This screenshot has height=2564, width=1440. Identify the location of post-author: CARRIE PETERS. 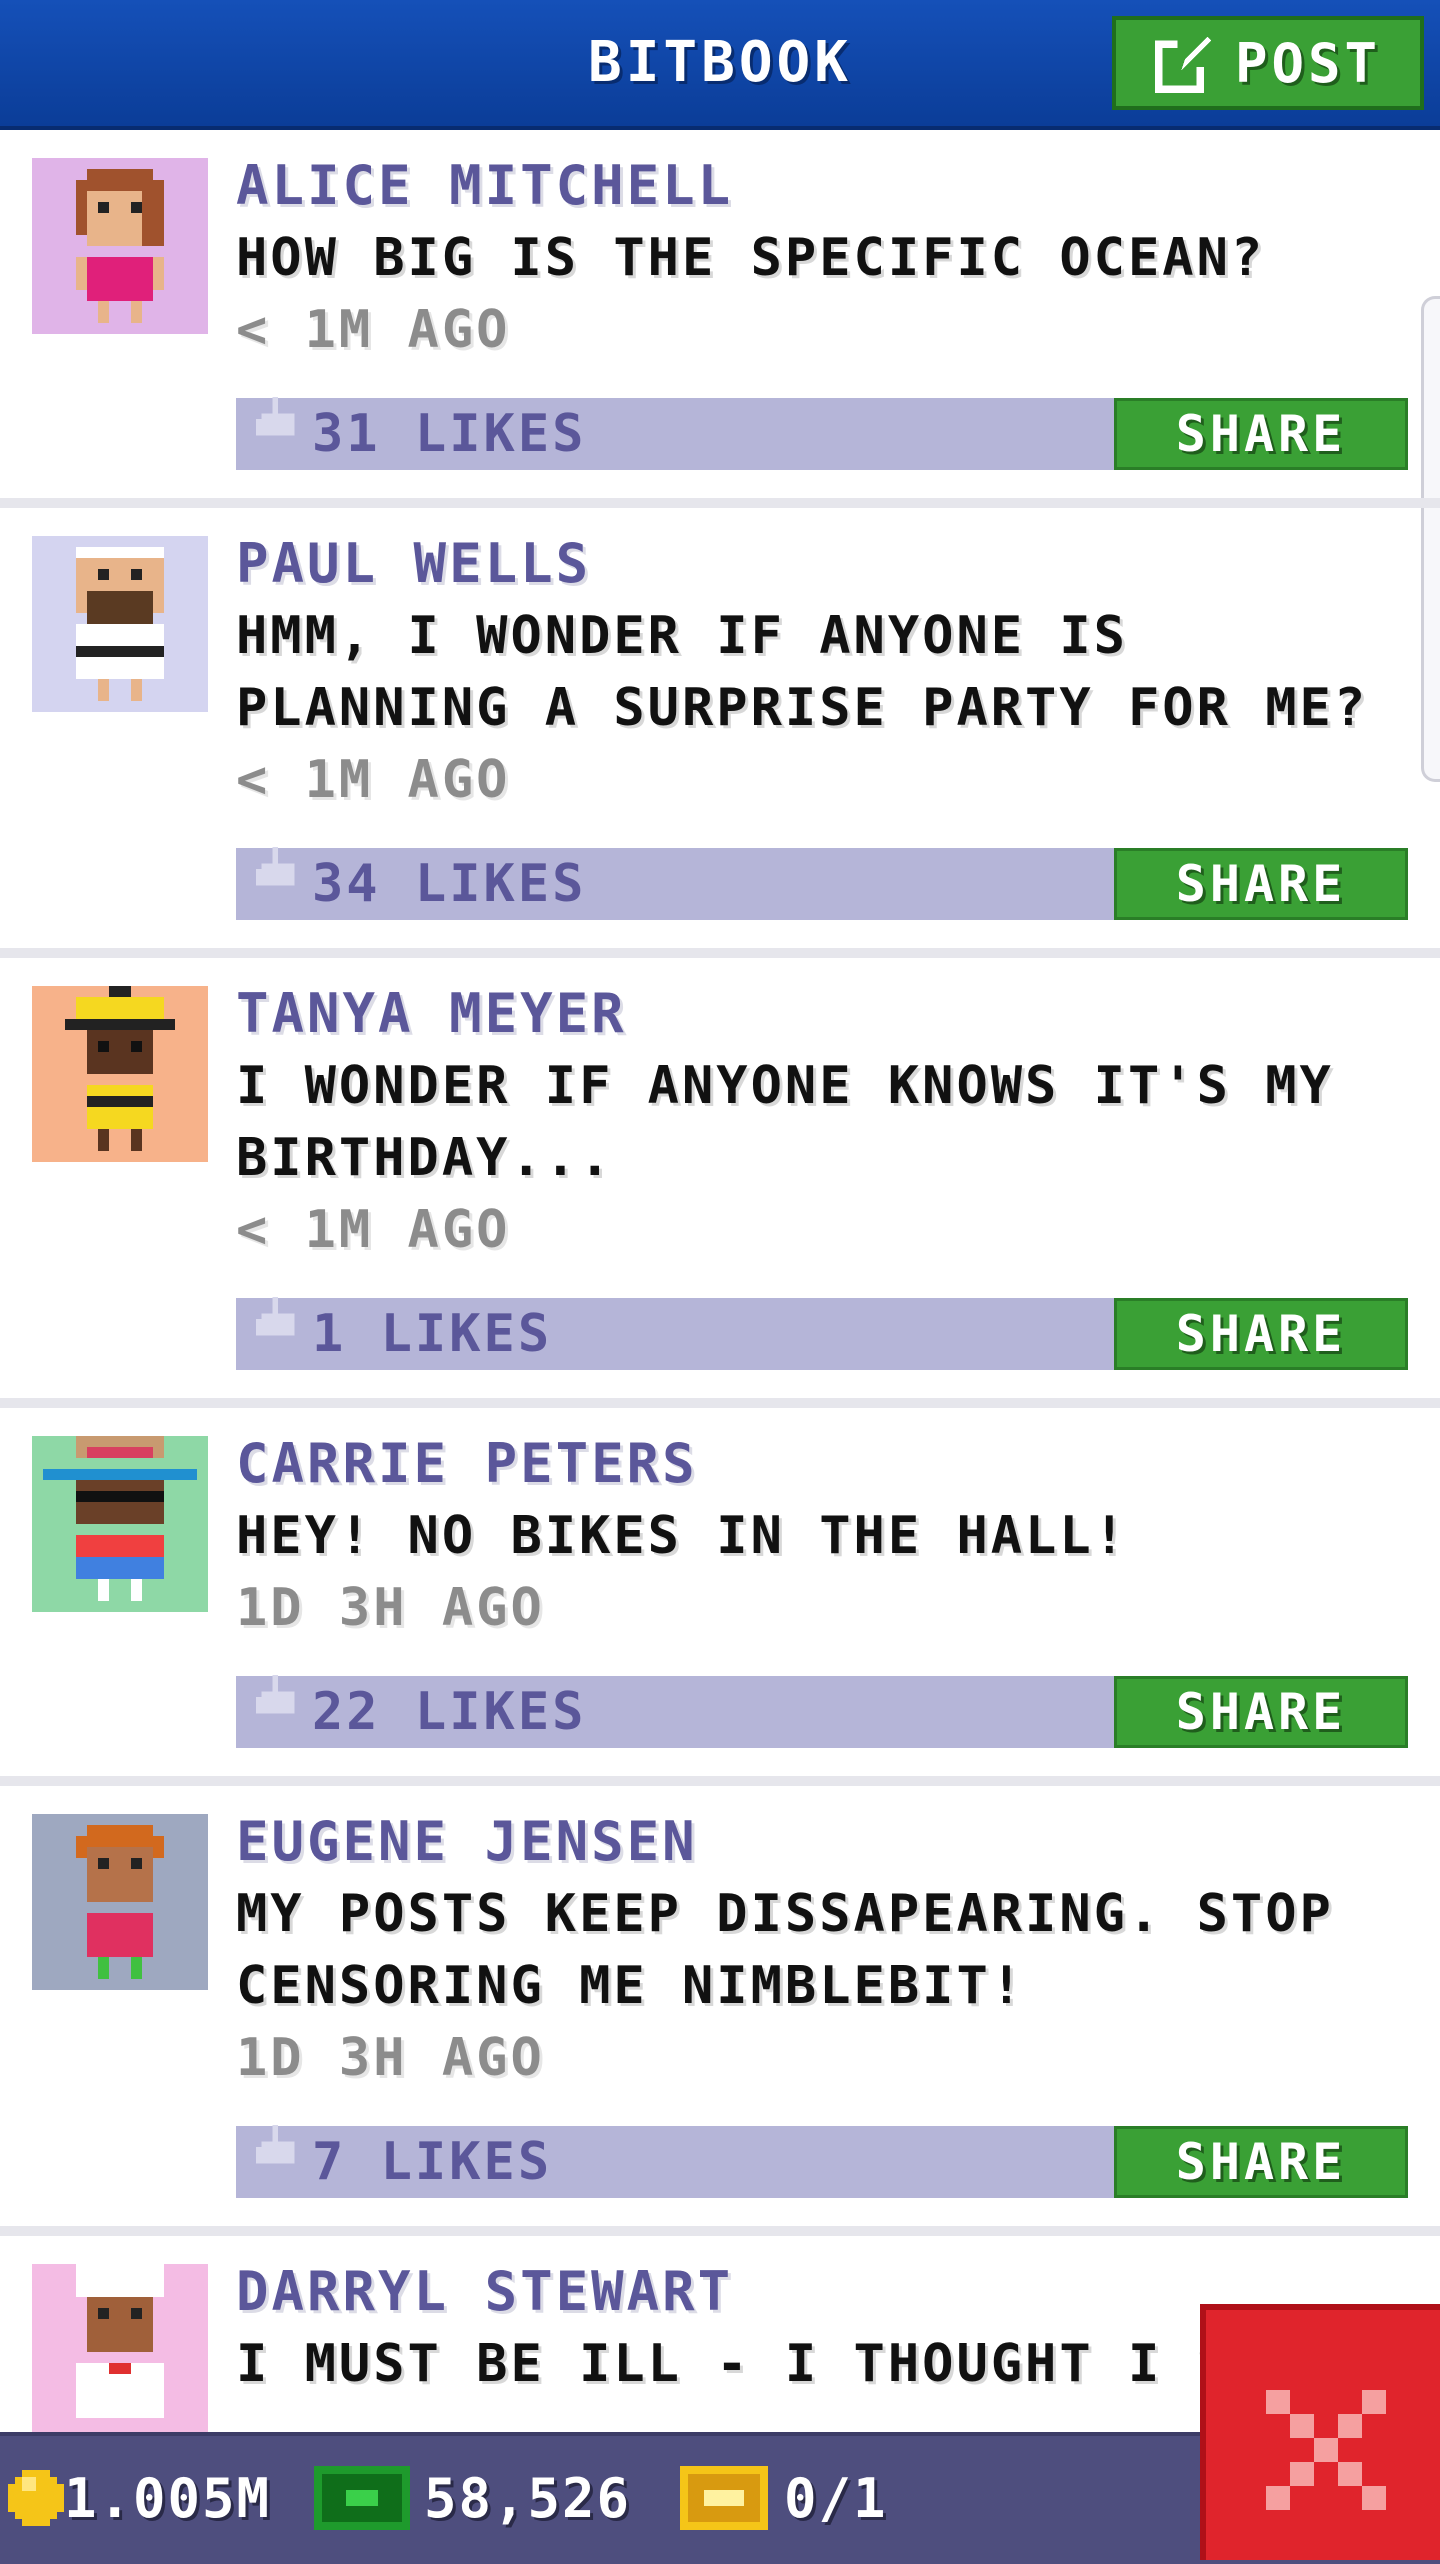
(822, 1464).